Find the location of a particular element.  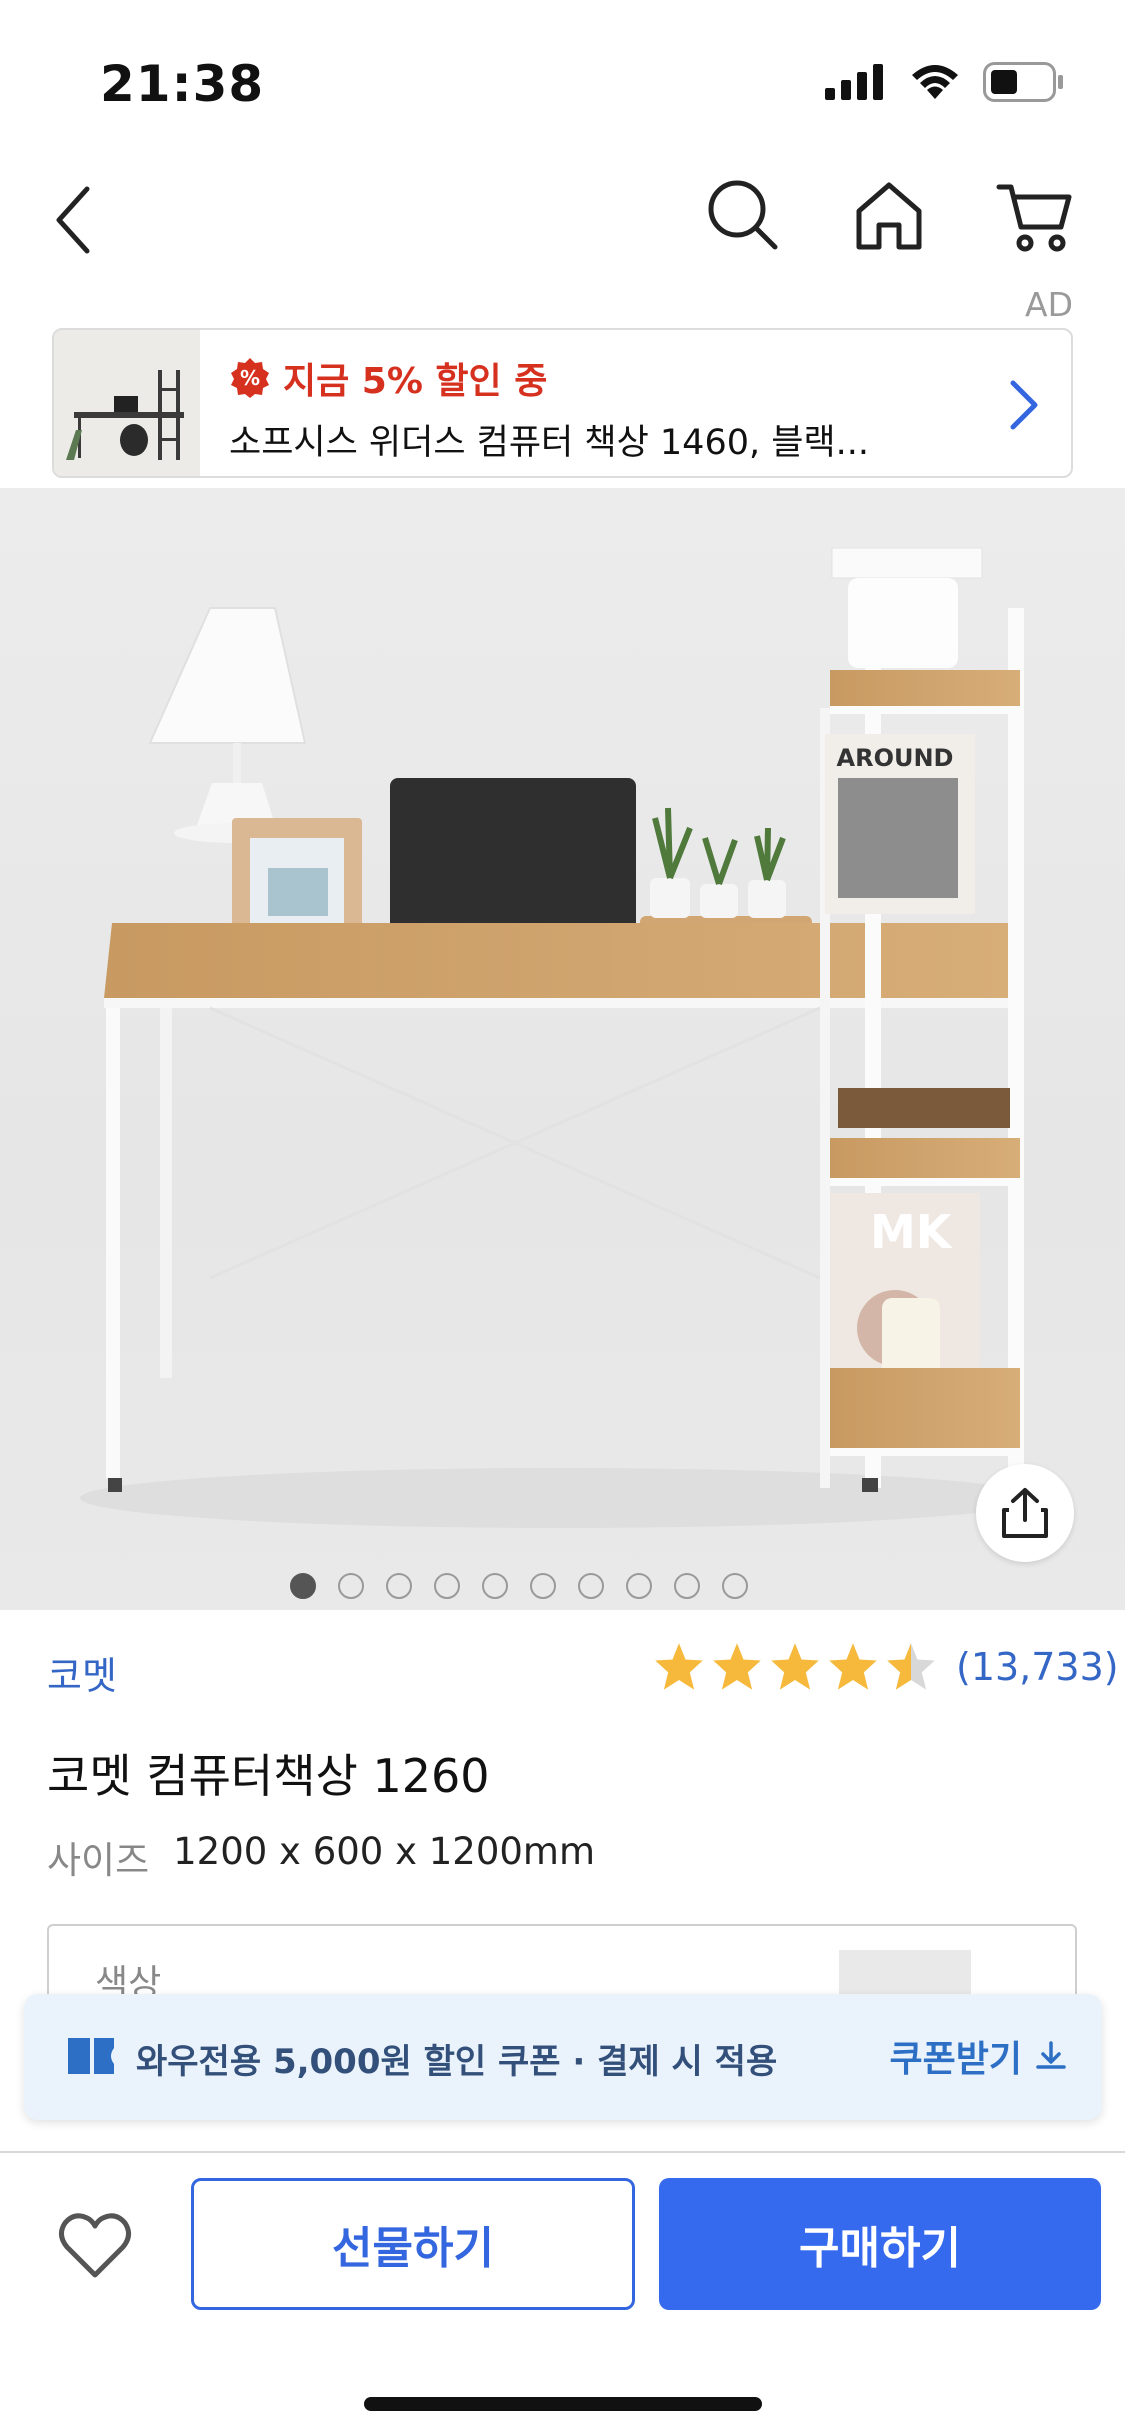

coupon-banner: 와우전용 5,000원 할인 쿠폰 · 결제 시 적용 쿠폰받기 is located at coordinates (563, 2057).